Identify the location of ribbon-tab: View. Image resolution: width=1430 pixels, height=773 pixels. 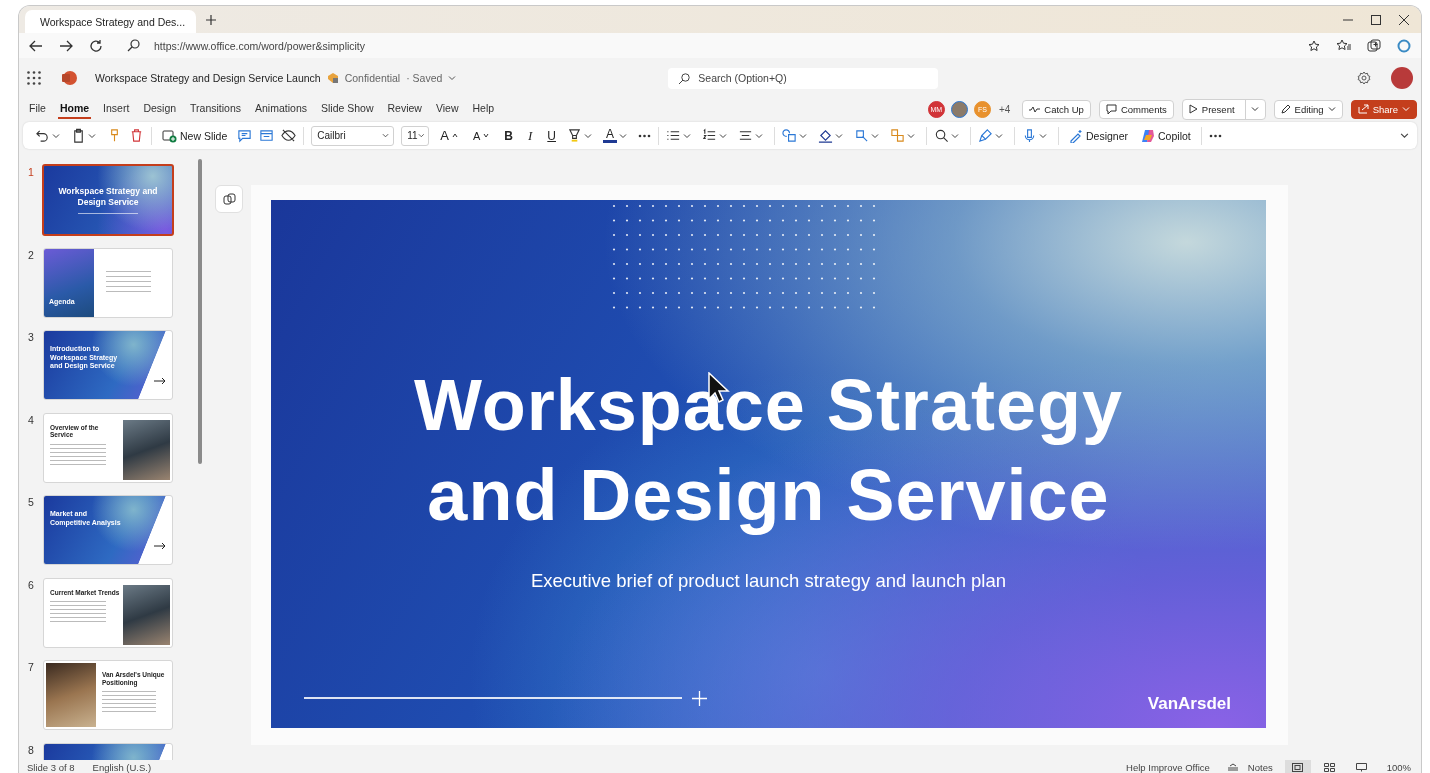
(447, 109).